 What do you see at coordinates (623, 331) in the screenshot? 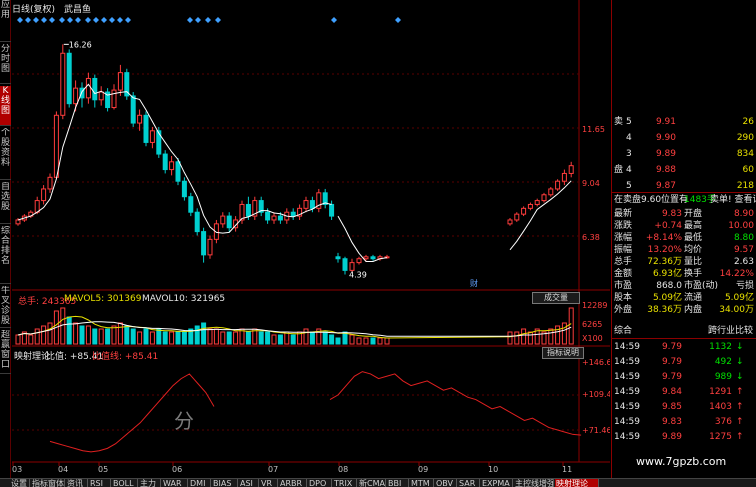
I see `trades-tab-composite: 综合` at bounding box center [623, 331].